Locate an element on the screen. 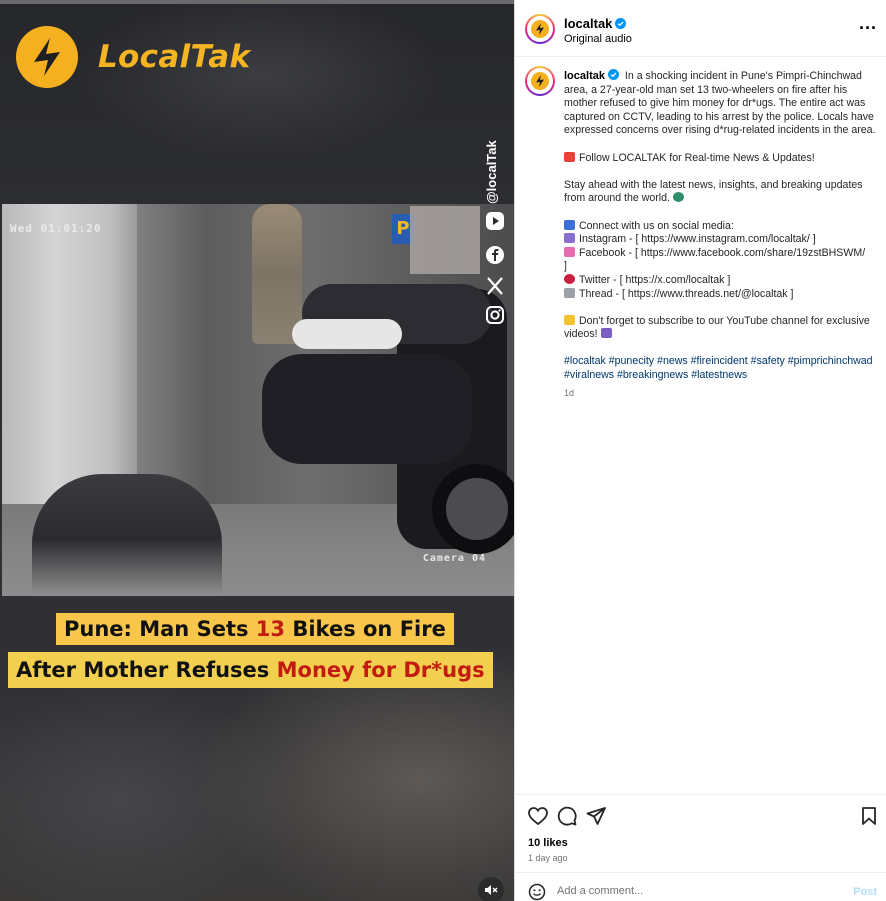 The image size is (886, 901). instagram-icon is located at coordinates (495, 315).